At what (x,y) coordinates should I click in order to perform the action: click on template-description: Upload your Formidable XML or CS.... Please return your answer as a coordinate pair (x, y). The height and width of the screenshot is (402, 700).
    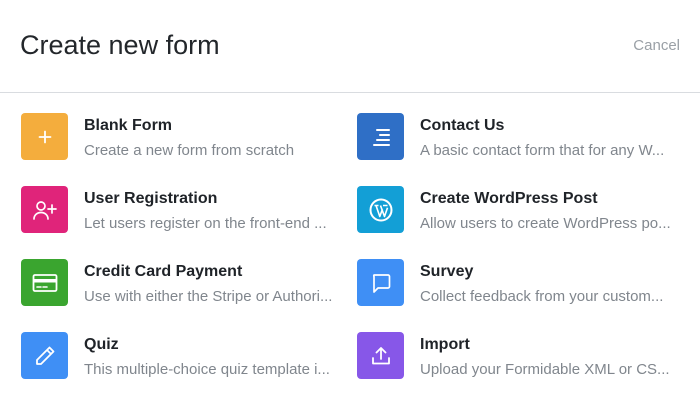
    Looking at the image, I should click on (545, 369).